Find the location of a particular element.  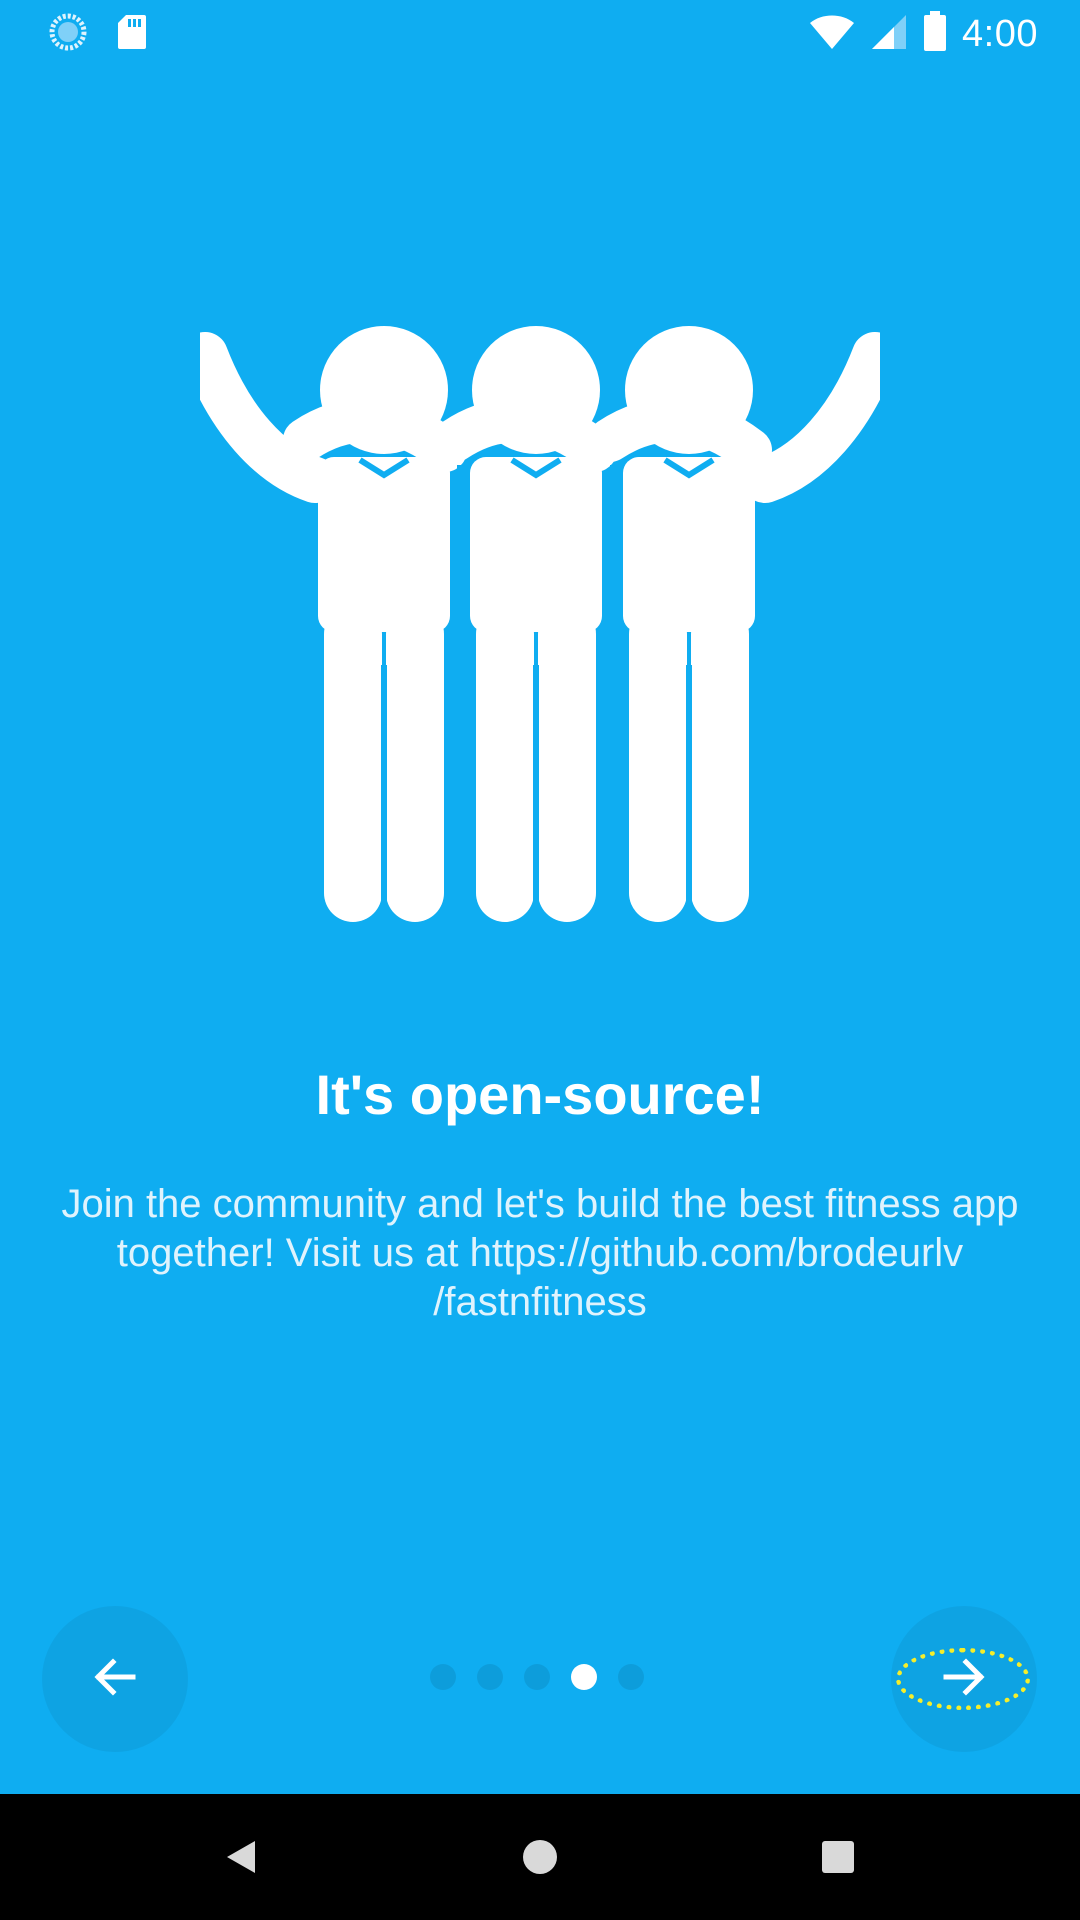

arrow-left-icon is located at coordinates (115, 1679).